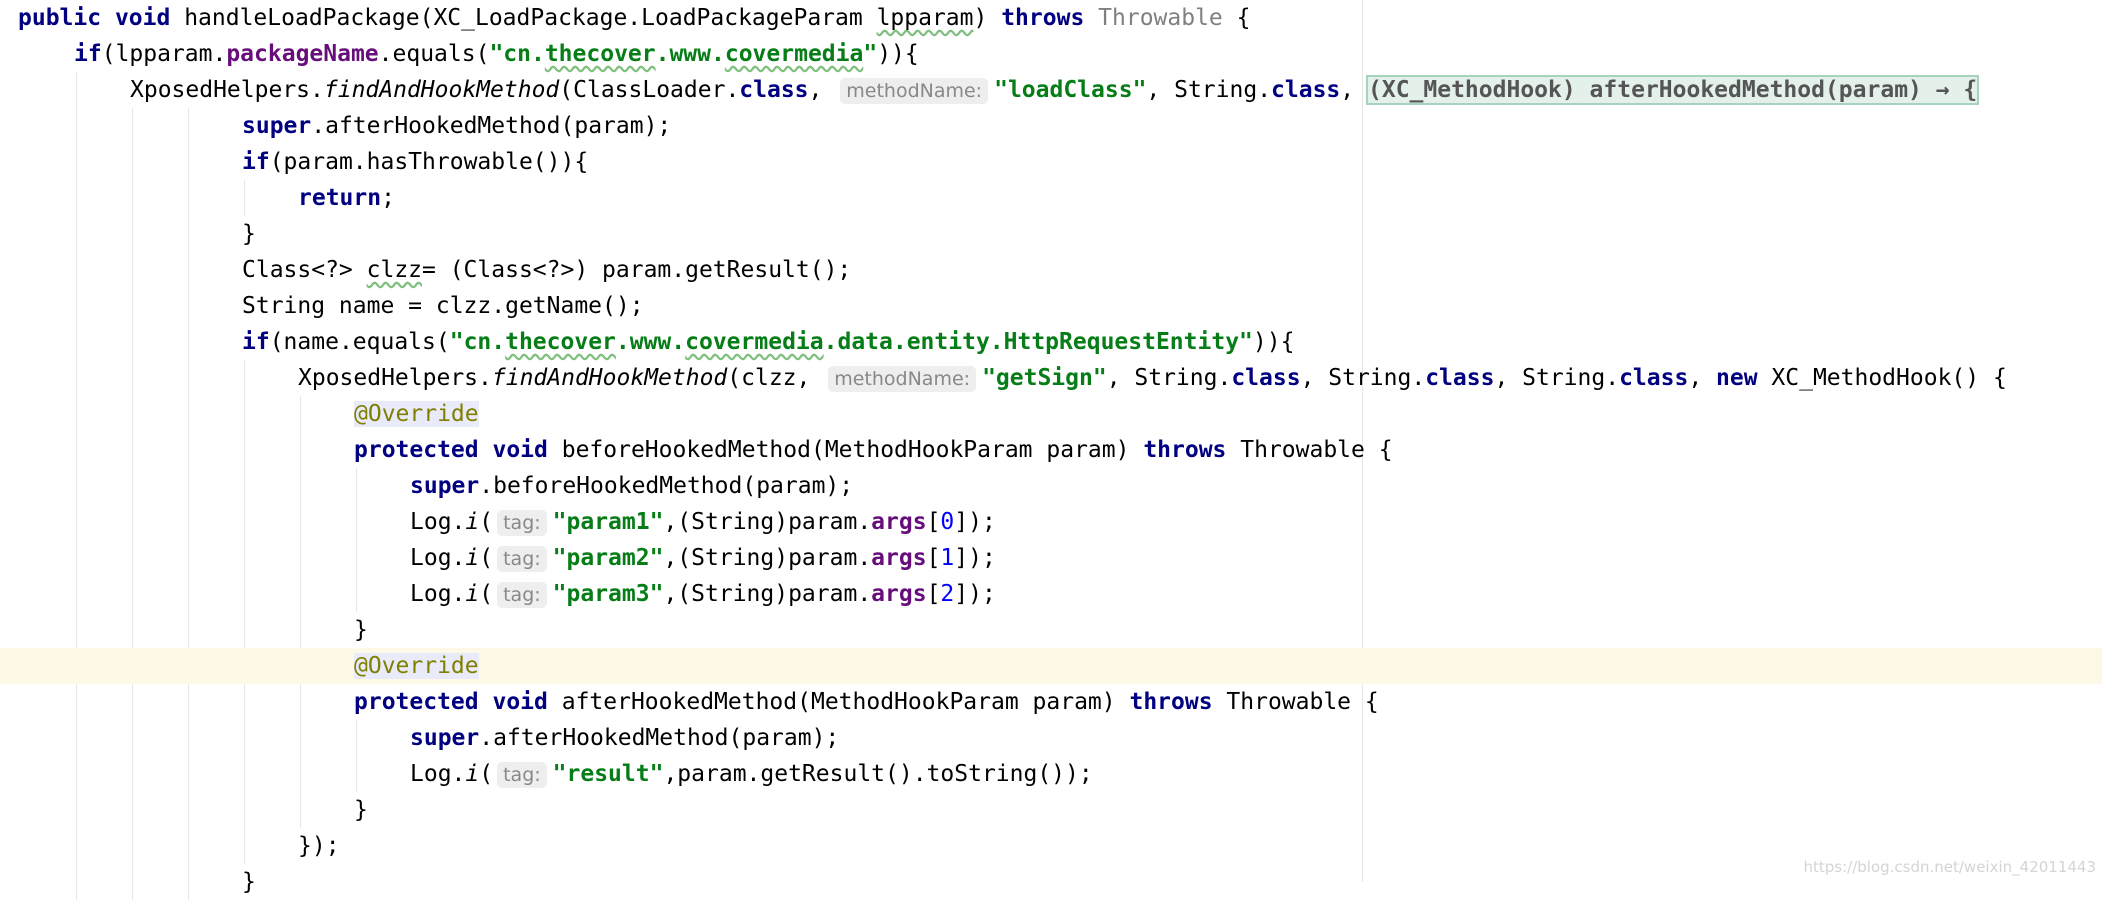 Image resolution: width=2102 pixels, height=900 pixels. Describe the element at coordinates (477, 342) in the screenshot. I see `string-literal: "cn.` at that location.